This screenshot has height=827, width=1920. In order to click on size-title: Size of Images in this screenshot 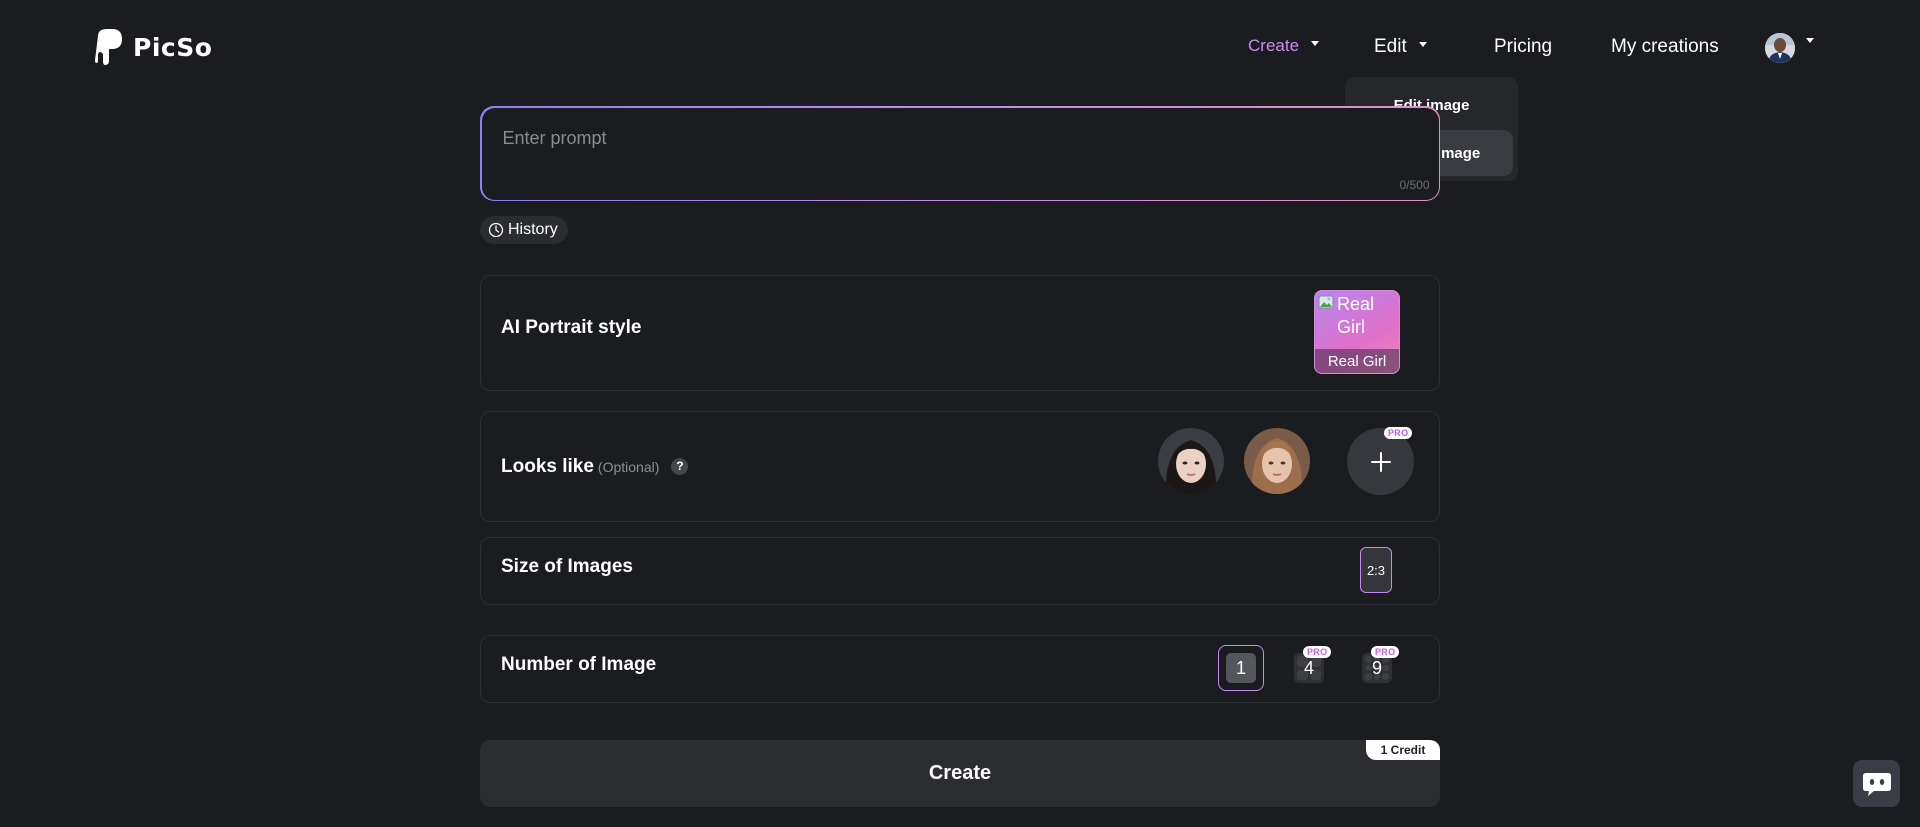, I will do `click(567, 566)`.